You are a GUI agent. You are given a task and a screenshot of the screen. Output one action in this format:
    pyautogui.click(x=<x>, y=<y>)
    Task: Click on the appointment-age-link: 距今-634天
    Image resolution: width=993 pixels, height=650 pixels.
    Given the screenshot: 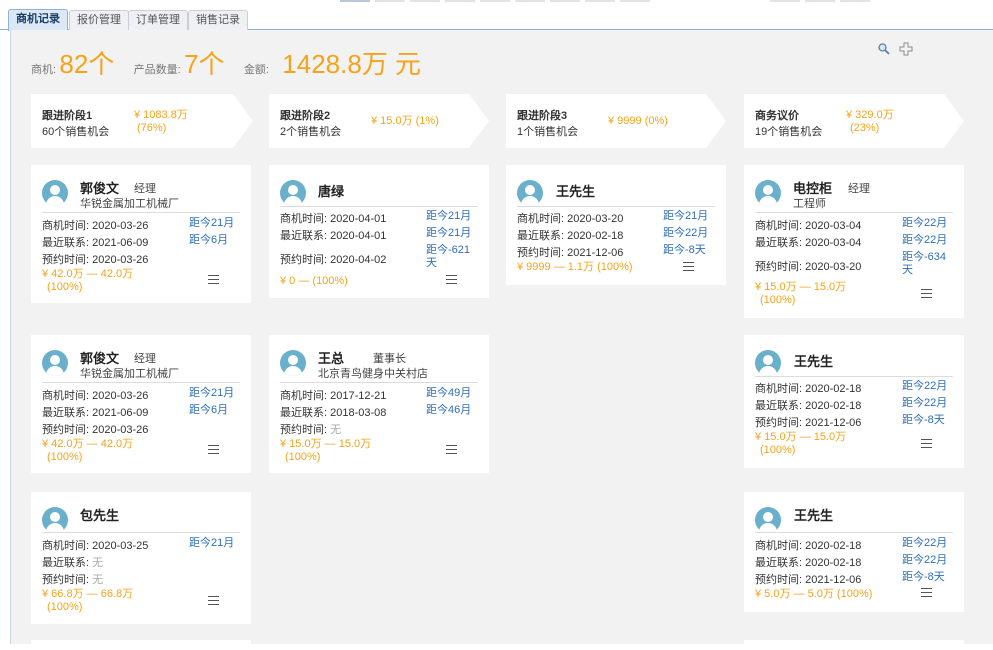 What is the action you would take?
    pyautogui.click(x=928, y=264)
    